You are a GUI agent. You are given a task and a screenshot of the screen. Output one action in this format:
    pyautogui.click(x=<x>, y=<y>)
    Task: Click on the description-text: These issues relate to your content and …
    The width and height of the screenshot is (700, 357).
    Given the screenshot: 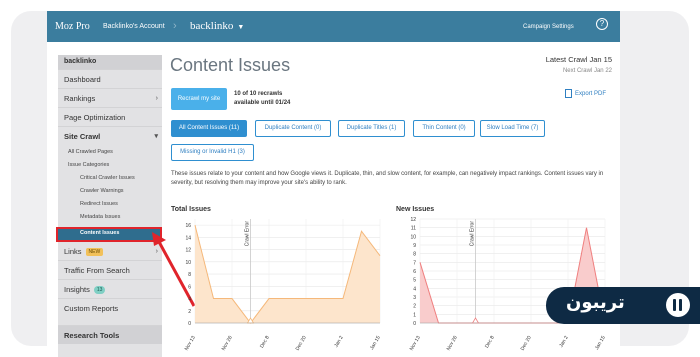 What is the action you would take?
    pyautogui.click(x=387, y=178)
    